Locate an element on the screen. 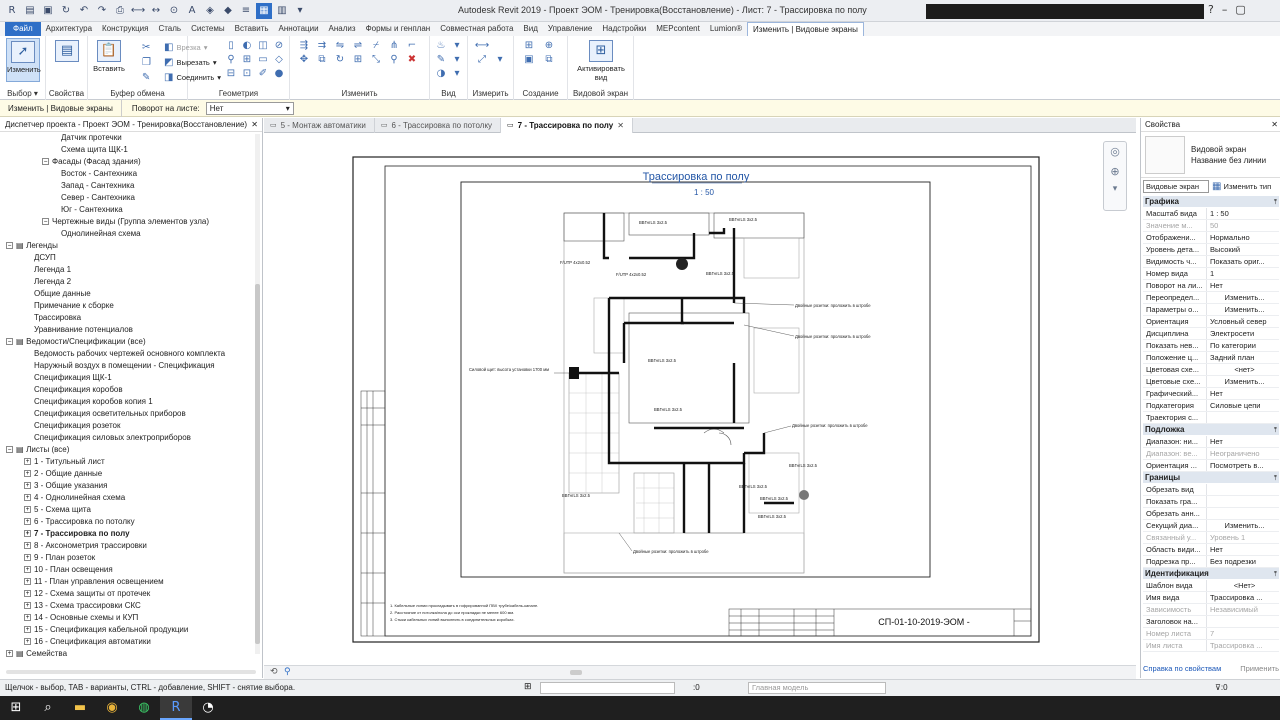 The width and height of the screenshot is (1280, 720). minimize-icon: – is located at coordinates (1225, 9).